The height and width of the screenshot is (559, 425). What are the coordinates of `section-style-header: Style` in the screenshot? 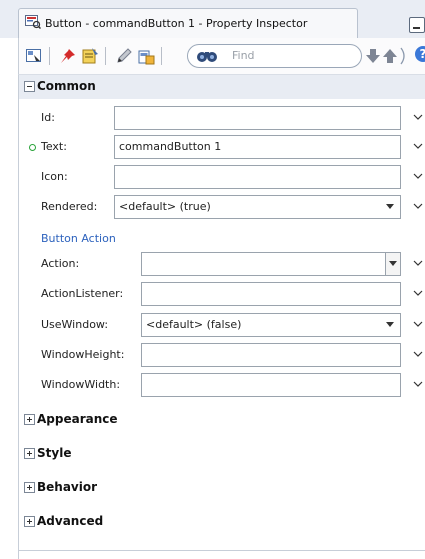 It's located at (222, 454).